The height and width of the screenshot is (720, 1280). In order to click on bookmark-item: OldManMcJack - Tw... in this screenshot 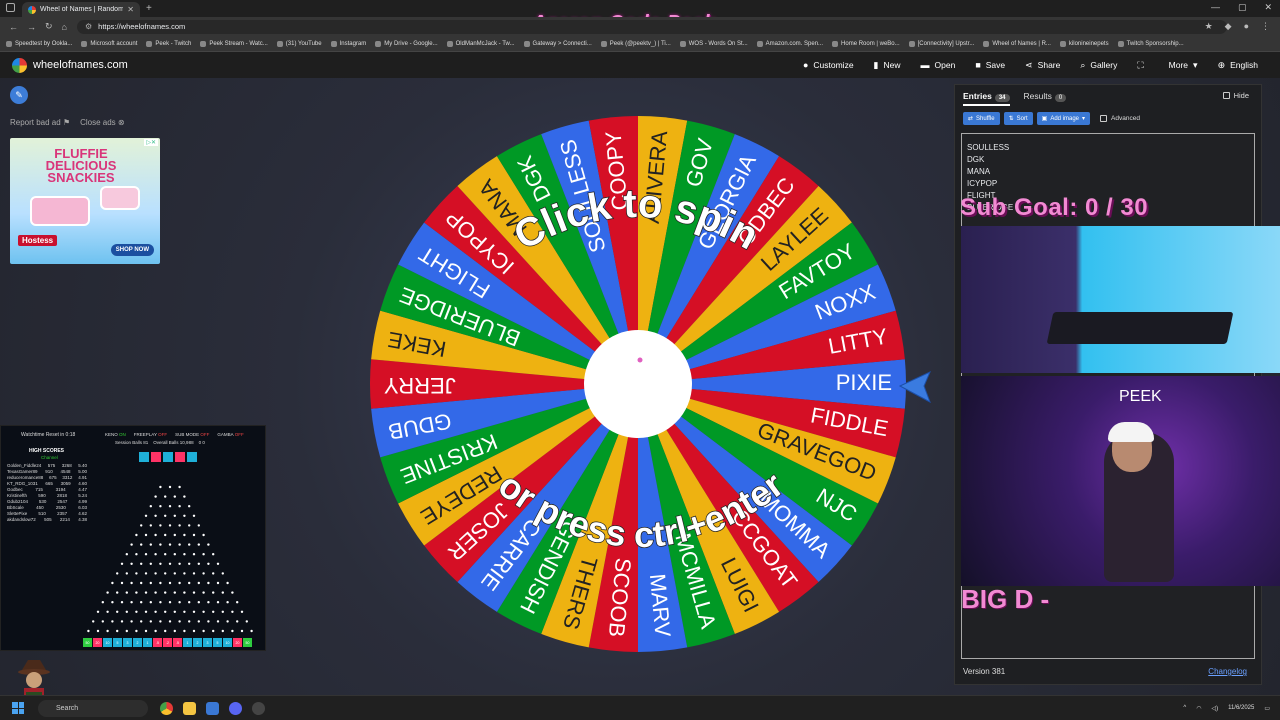, I will do `click(480, 43)`.